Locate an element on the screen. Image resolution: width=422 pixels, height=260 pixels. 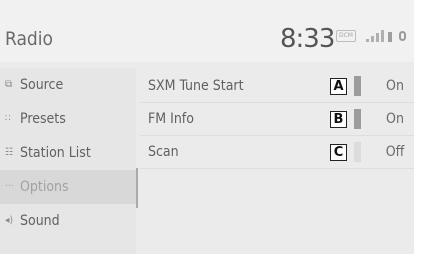
sidebar-item-label: Source is located at coordinates (42, 85).